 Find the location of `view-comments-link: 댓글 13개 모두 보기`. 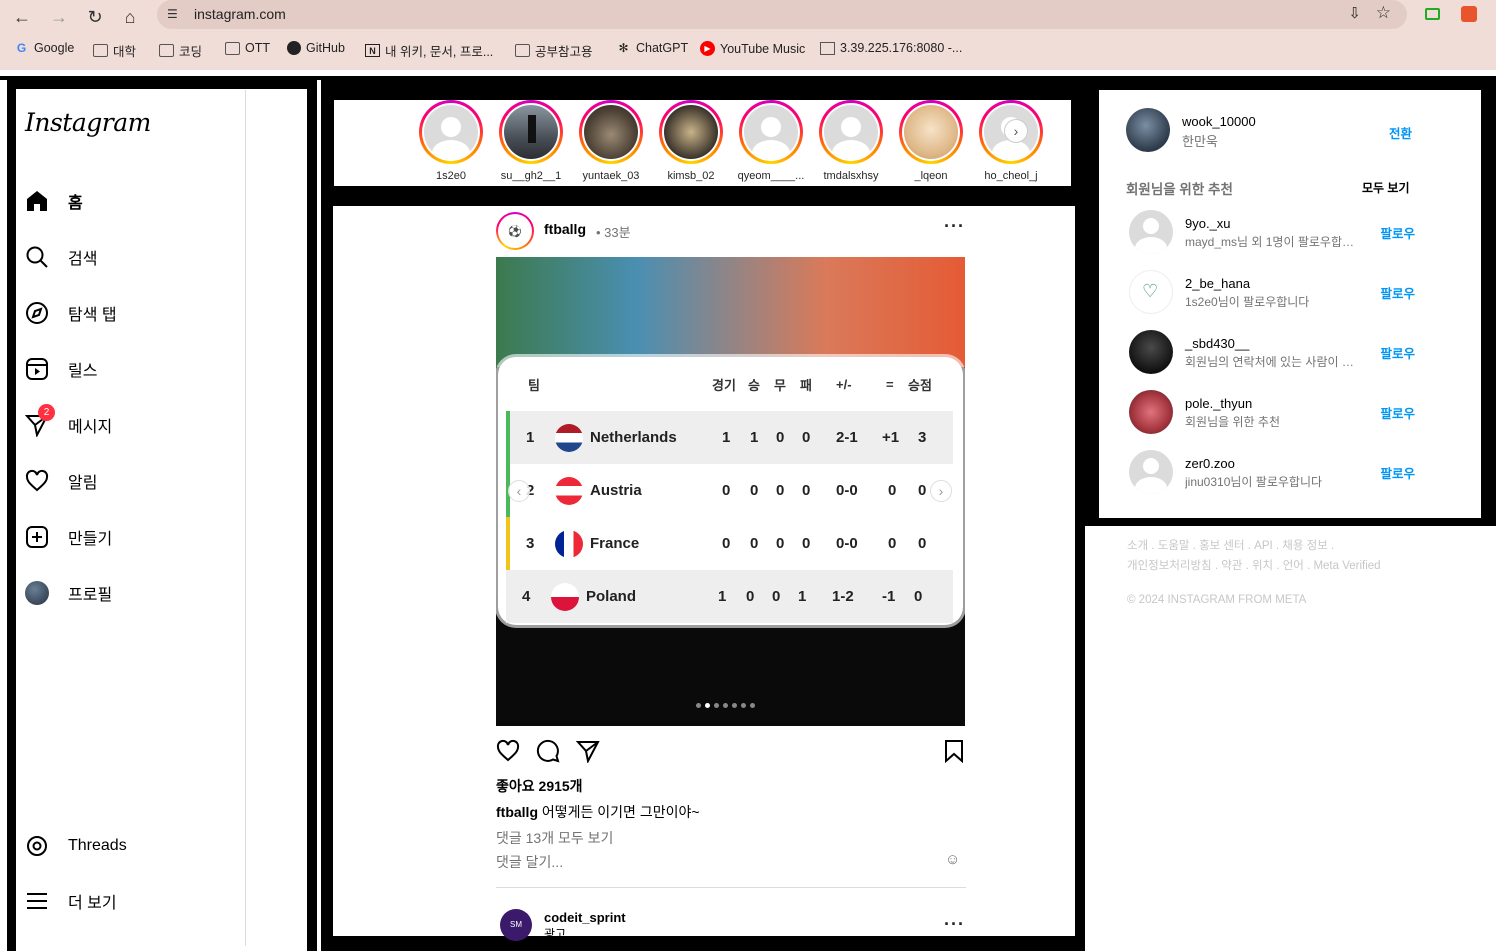

view-comments-link: 댓글 13개 모두 보기 is located at coordinates (554, 838).